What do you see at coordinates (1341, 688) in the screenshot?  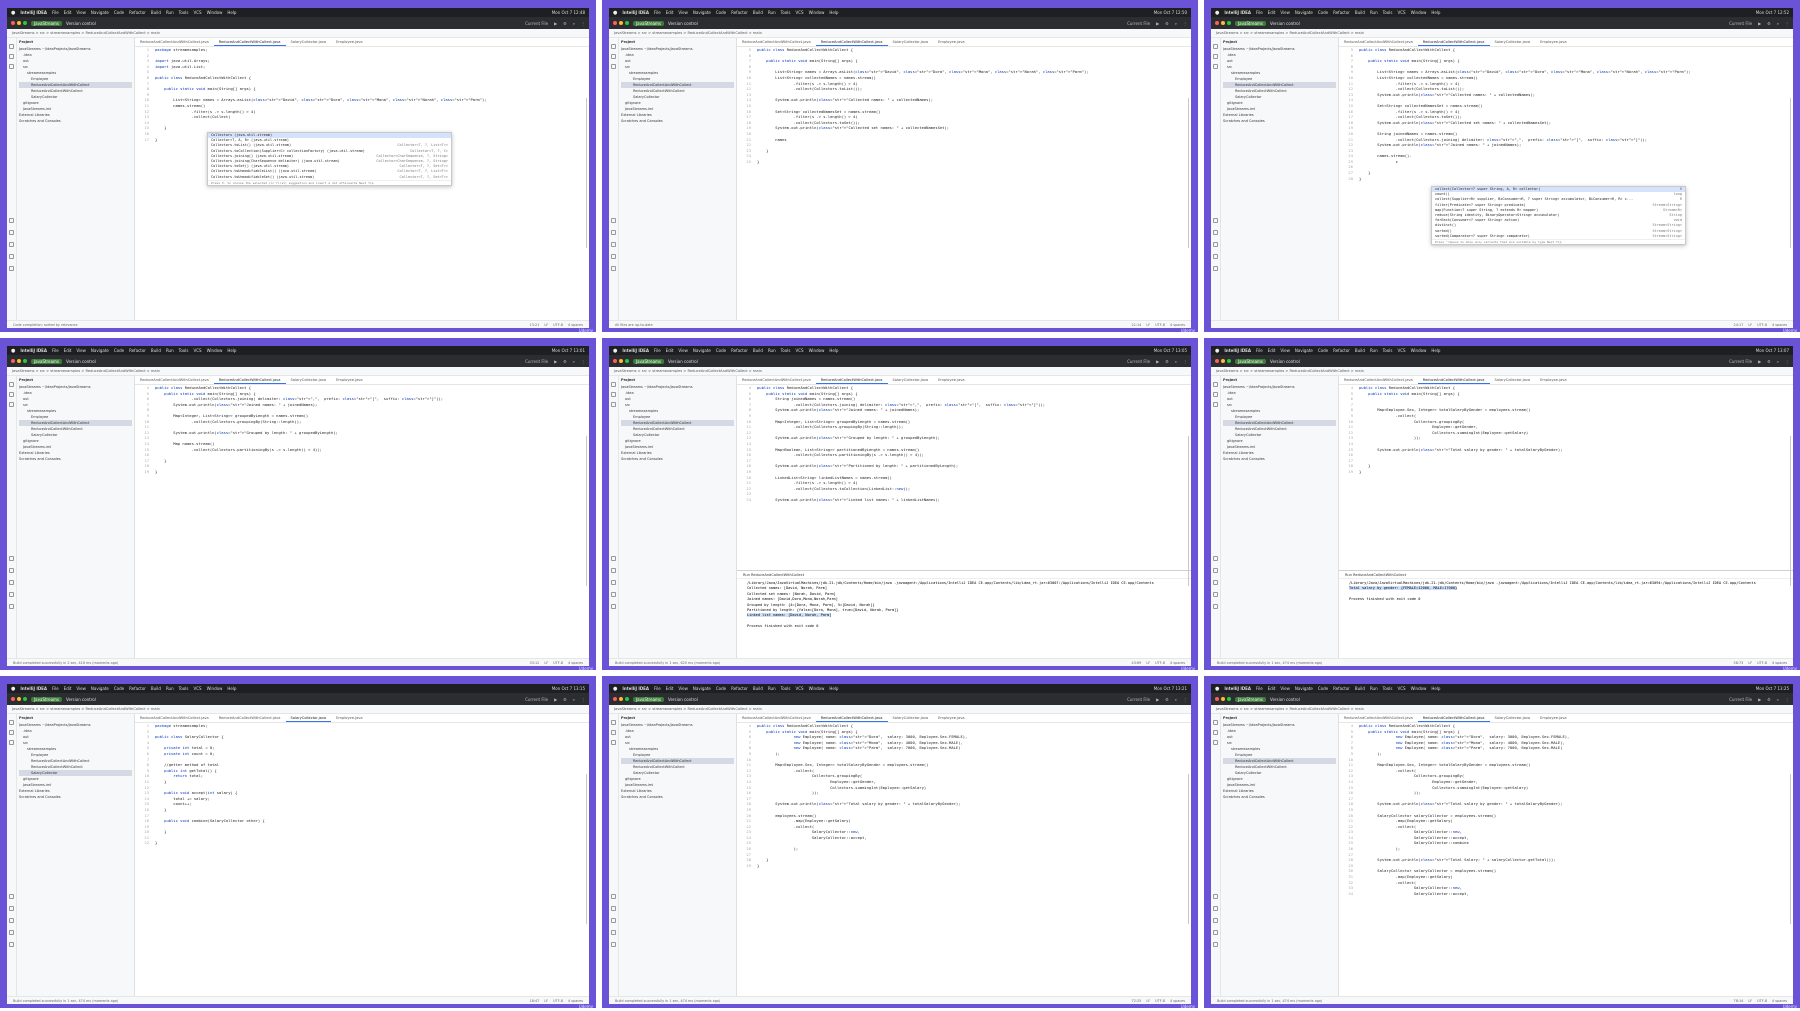 I see `menu-item: Refactor` at bounding box center [1341, 688].